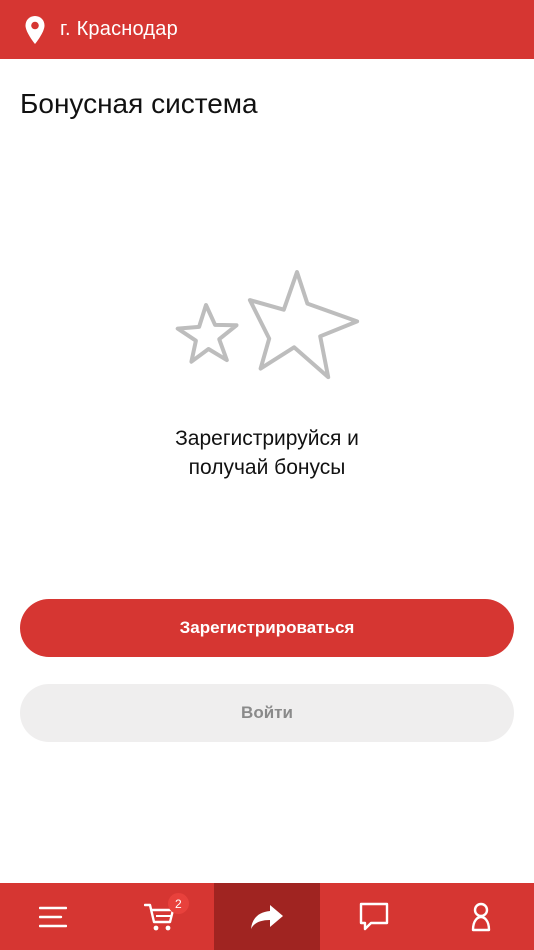 This screenshot has width=534, height=950. I want to click on page-title: Бонусная система, so click(139, 103).